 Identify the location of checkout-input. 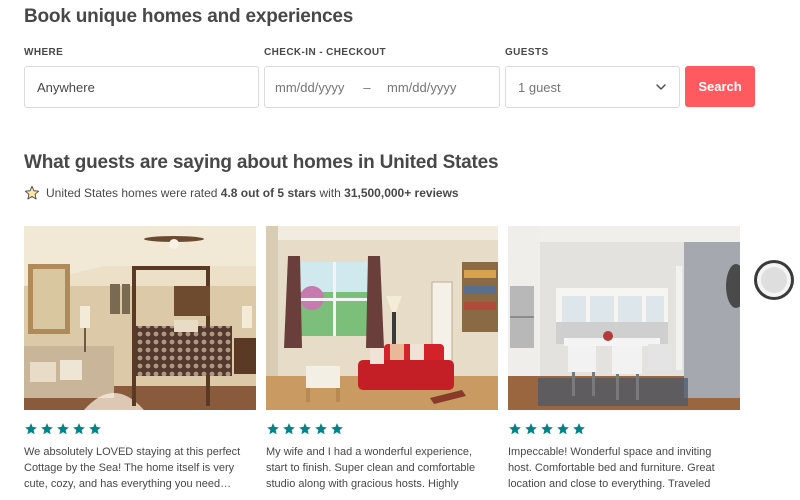
(423, 87).